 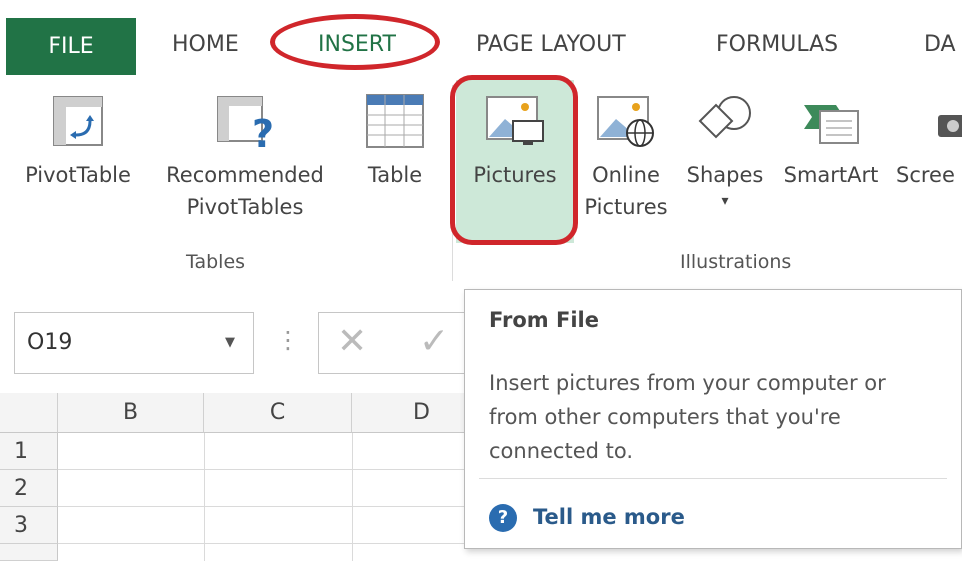 I want to click on pictures-highlight-ring, so click(x=514, y=160).